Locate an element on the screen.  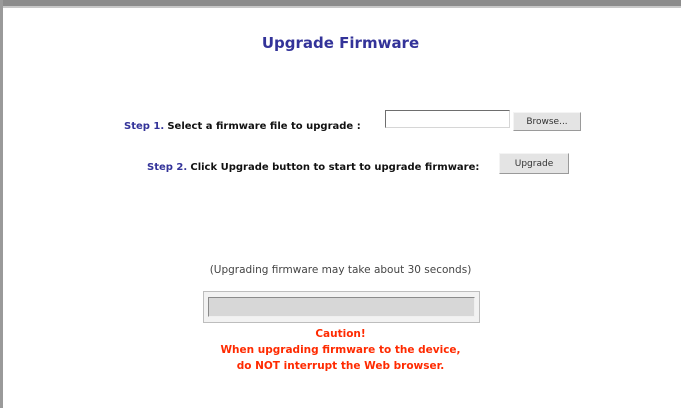
caution-line-2: do NOT interrupt the Web browser. is located at coordinates (340, 366).